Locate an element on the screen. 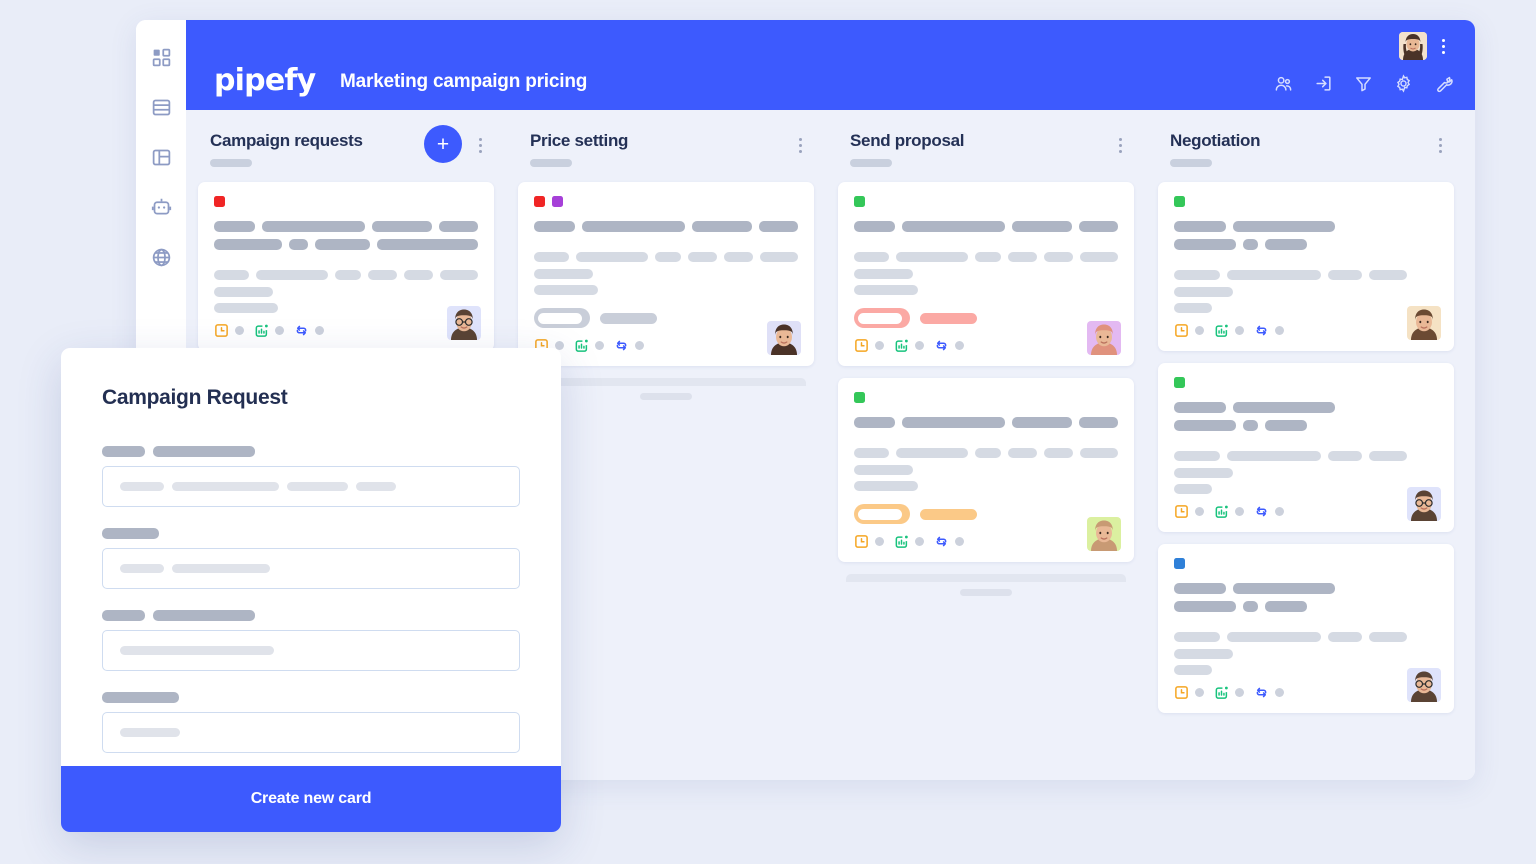 This screenshot has width=1536, height=864. avatar-image is located at coordinates (464, 323).